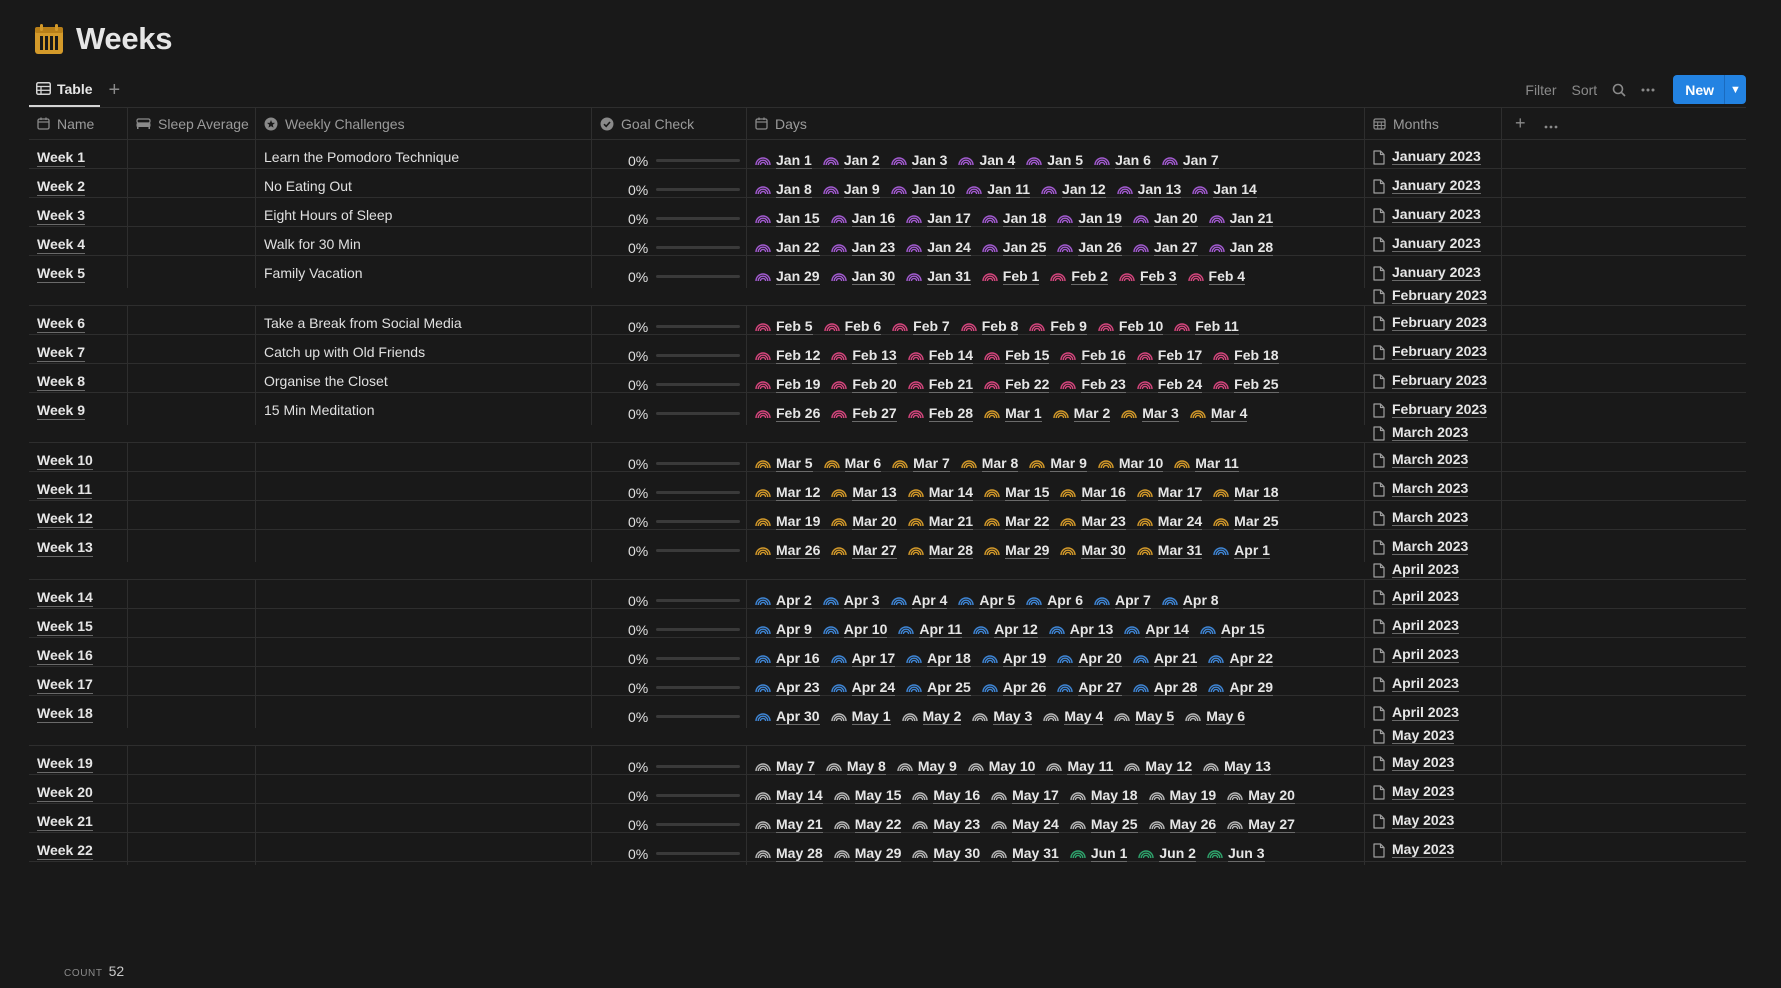 Image resolution: width=1781 pixels, height=988 pixels. I want to click on name-cell: Week 7, so click(78, 351).